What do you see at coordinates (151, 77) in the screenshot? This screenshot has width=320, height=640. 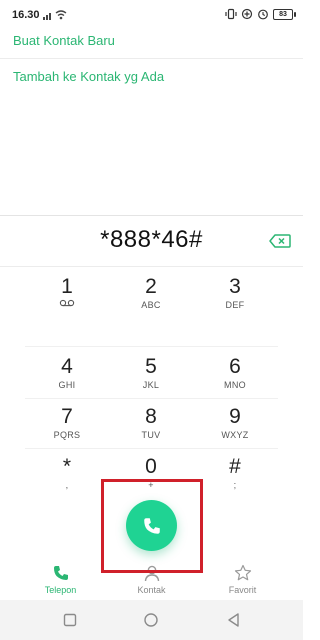 I see `add-to-existing-contact-link: Tambah ke Kontak yg Ada` at bounding box center [151, 77].